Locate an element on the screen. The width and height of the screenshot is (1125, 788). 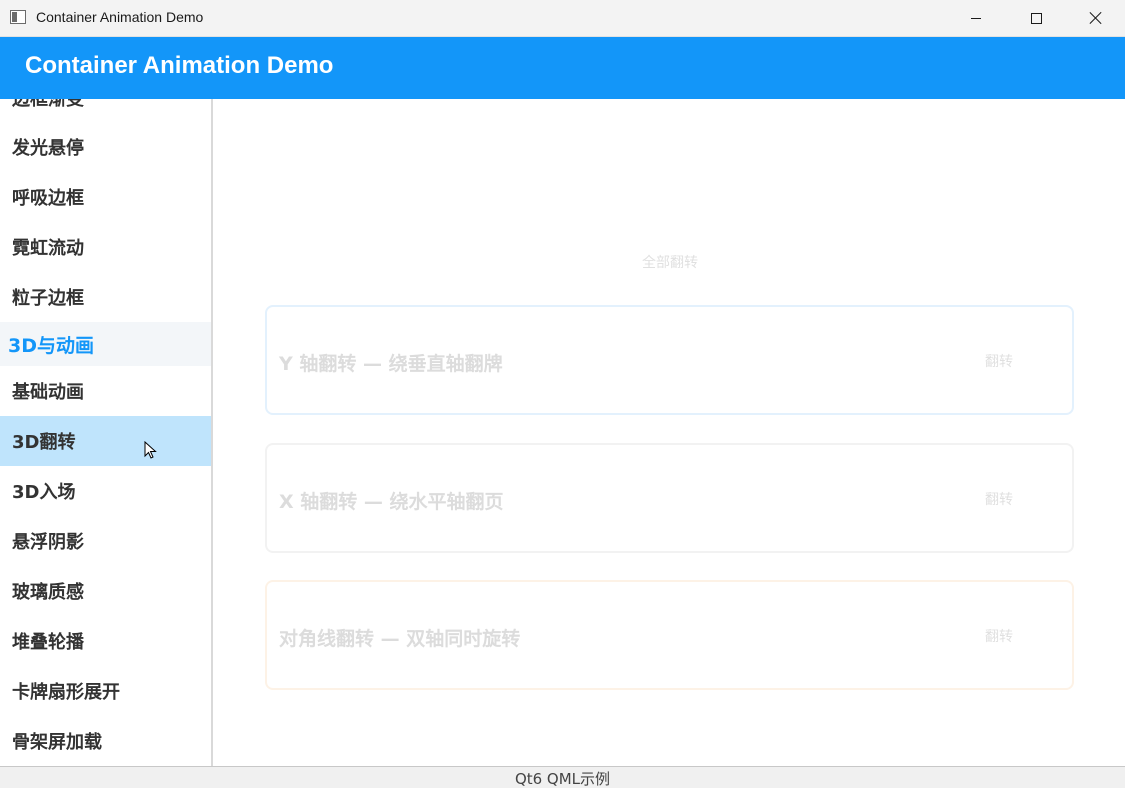
maximize-icon is located at coordinates (1036, 18).